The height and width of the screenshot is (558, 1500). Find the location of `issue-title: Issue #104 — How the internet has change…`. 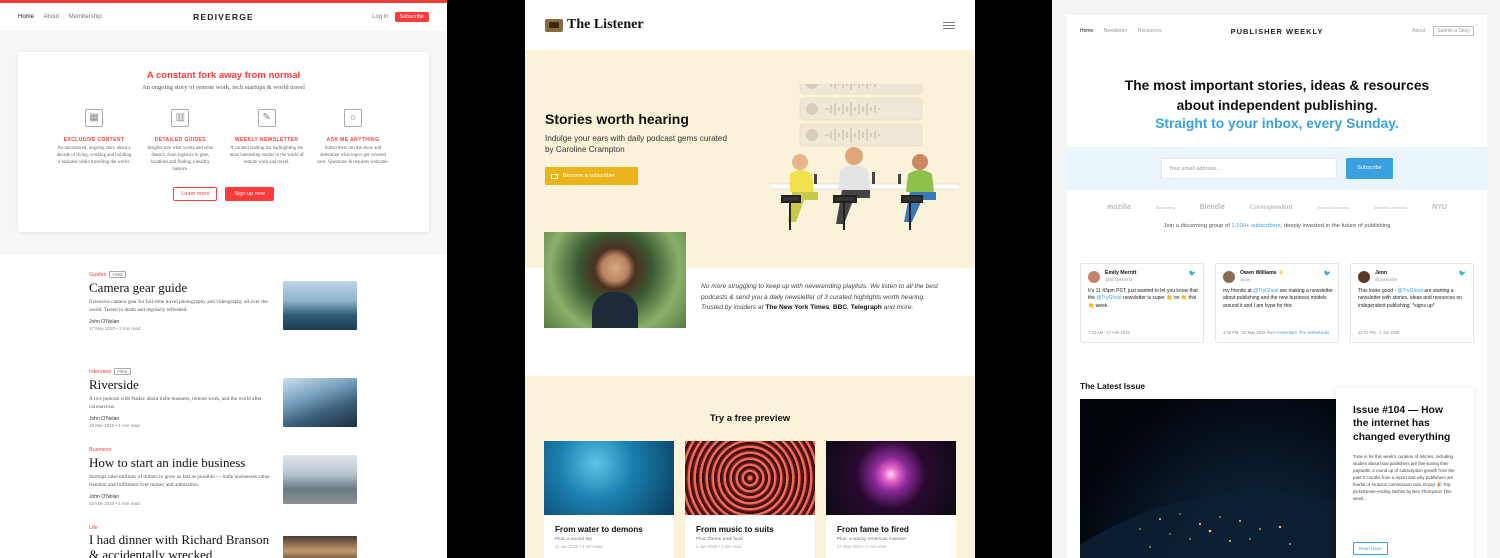

issue-title: Issue #104 — How the internet has change… is located at coordinates (1405, 424).